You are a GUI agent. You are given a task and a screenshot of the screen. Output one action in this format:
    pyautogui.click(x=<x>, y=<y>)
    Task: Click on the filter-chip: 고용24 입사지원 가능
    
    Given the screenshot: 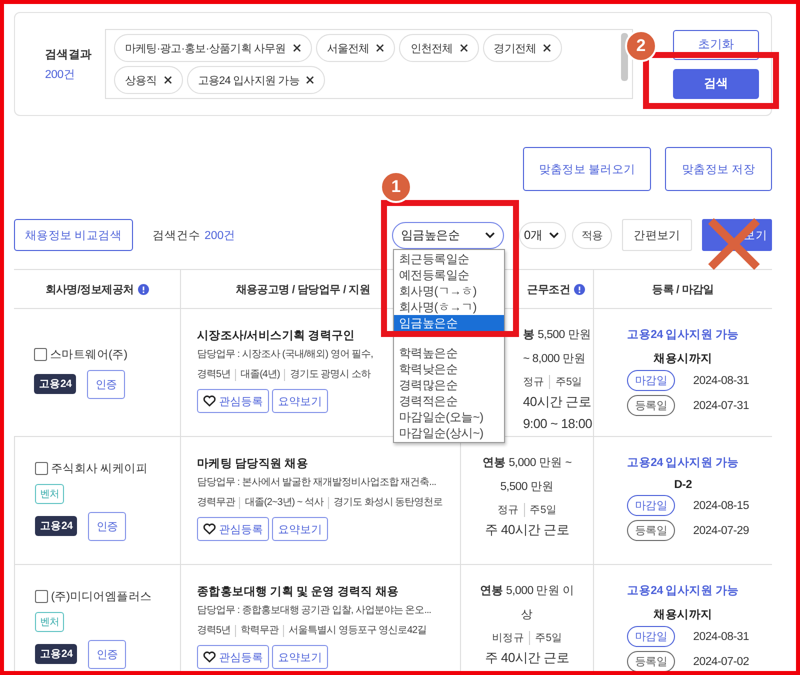 What is the action you would take?
    pyautogui.click(x=256, y=80)
    